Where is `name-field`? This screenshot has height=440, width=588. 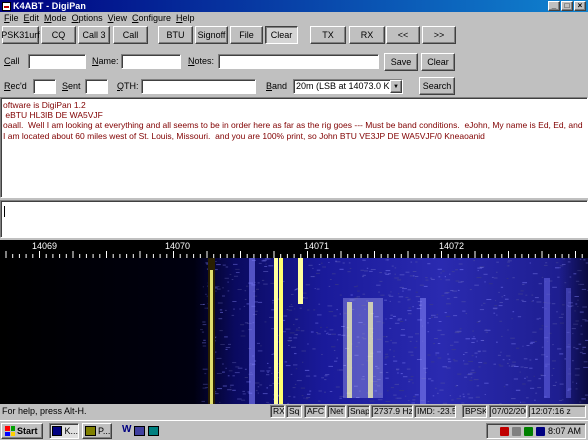
name-field is located at coordinates (151, 61).